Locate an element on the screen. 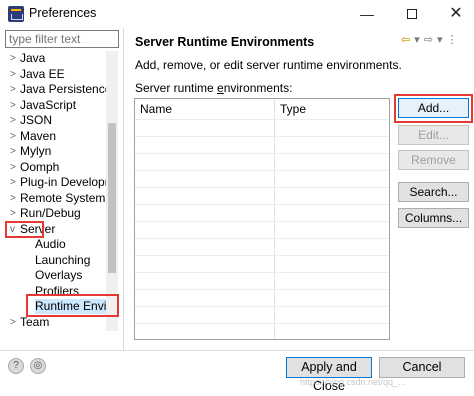 This screenshot has height=396, width=474. maximize-button is located at coordinates (412, 14).